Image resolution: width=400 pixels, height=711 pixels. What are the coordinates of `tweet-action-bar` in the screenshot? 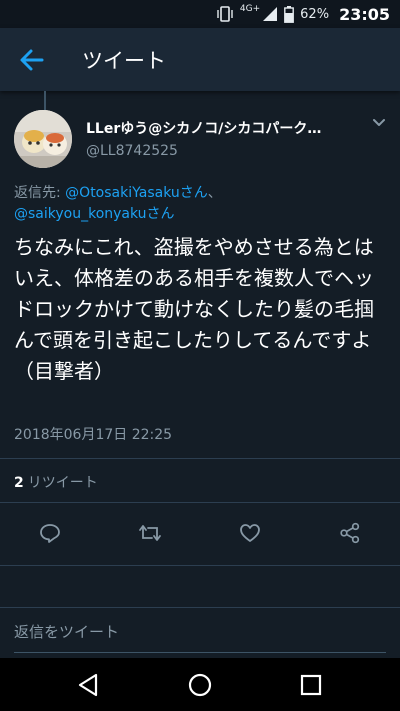 It's located at (200, 533).